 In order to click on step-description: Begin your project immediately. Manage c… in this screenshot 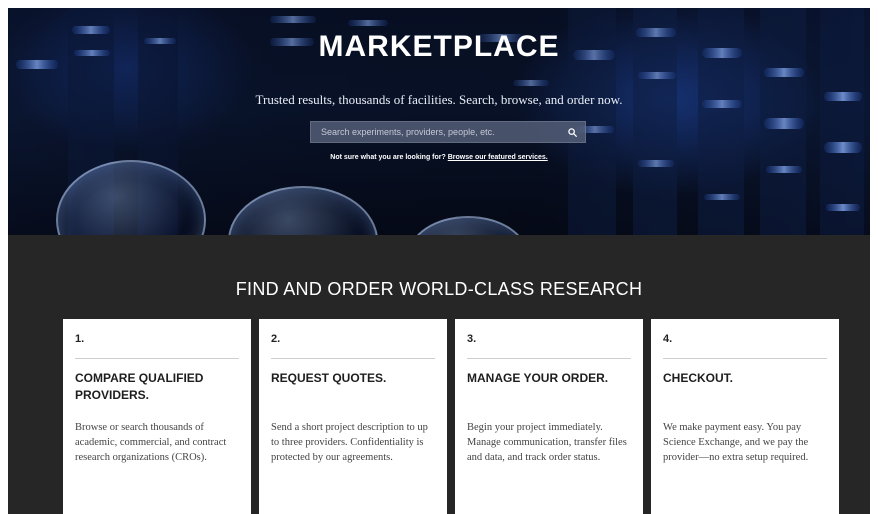, I will do `click(547, 442)`.